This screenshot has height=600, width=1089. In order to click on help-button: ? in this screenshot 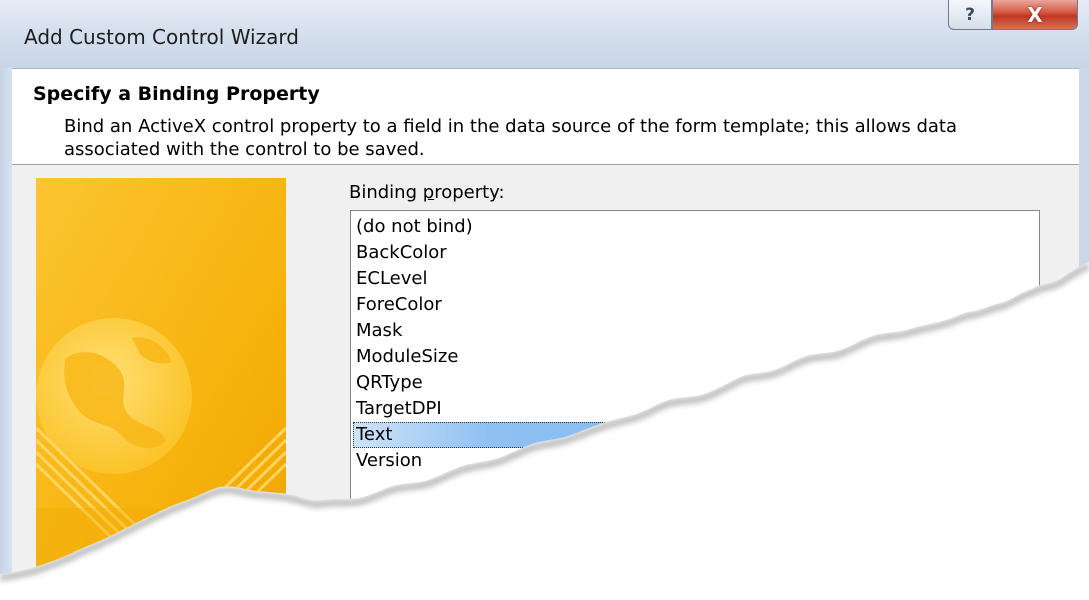, I will do `click(970, 15)`.